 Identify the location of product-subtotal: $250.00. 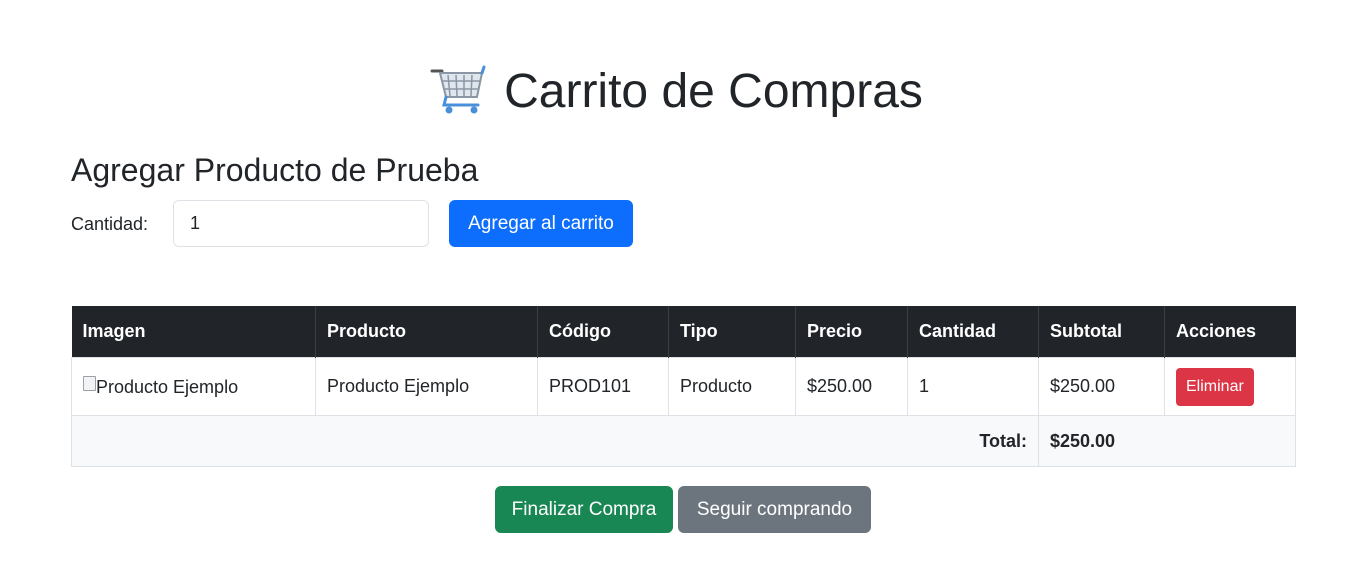
(1101, 386).